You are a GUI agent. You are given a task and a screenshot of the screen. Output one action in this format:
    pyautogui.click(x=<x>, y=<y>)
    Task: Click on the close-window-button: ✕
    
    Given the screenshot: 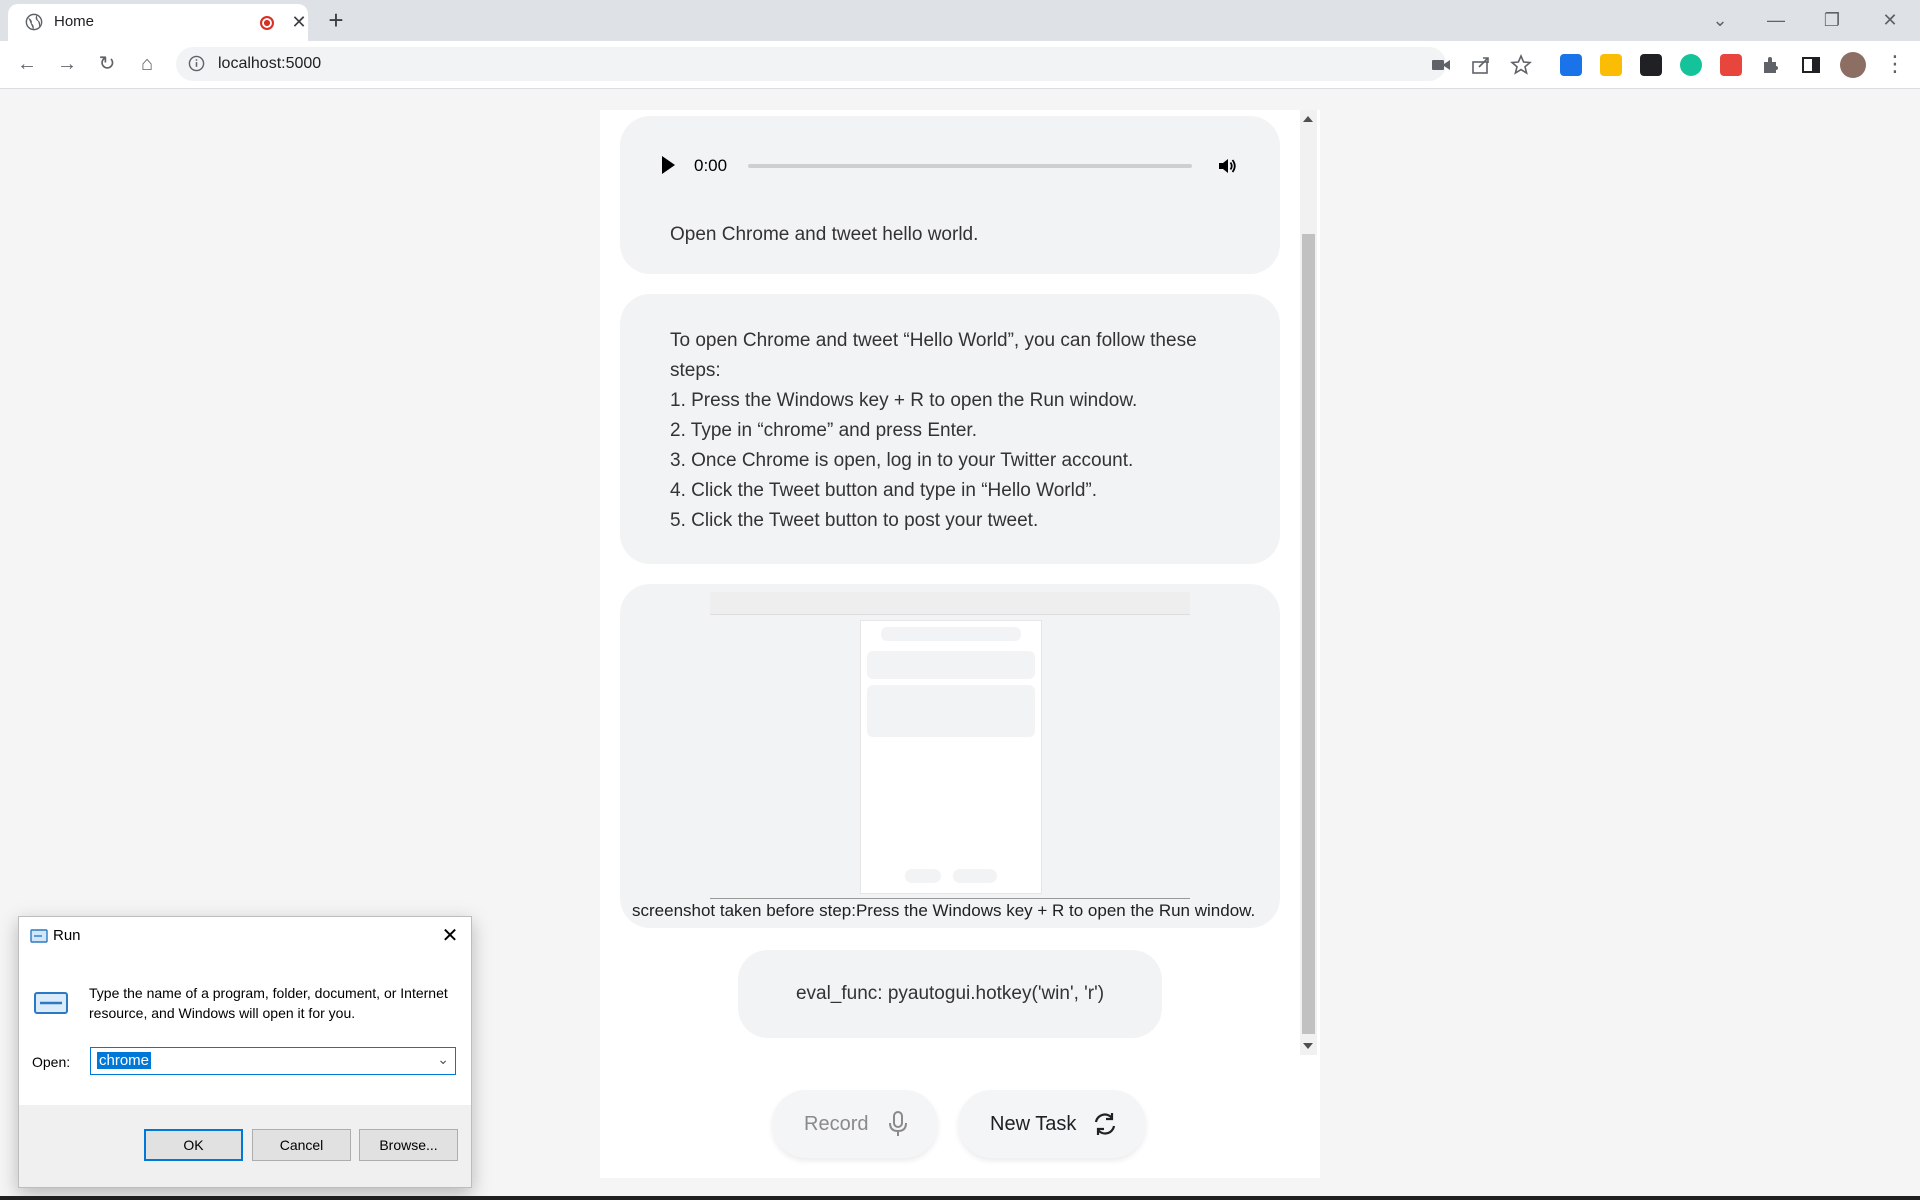 What is the action you would take?
    pyautogui.click(x=1890, y=20)
    